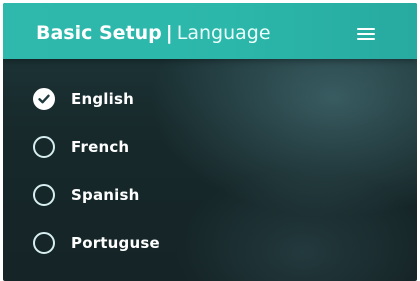  What do you see at coordinates (223, 33) in the screenshot?
I see `title-subsection: Language` at bounding box center [223, 33].